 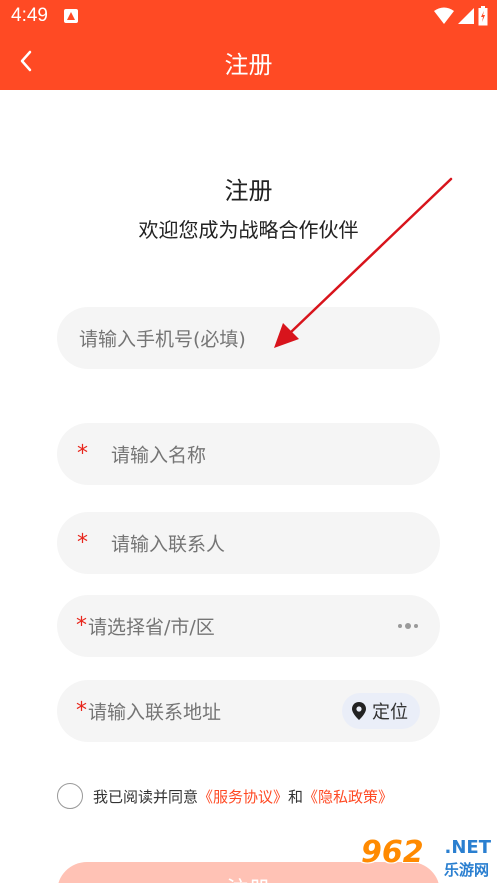 What do you see at coordinates (248, 230) in the screenshot?
I see `page-subtitle: 欢迎您成为战略合作伙伴` at bounding box center [248, 230].